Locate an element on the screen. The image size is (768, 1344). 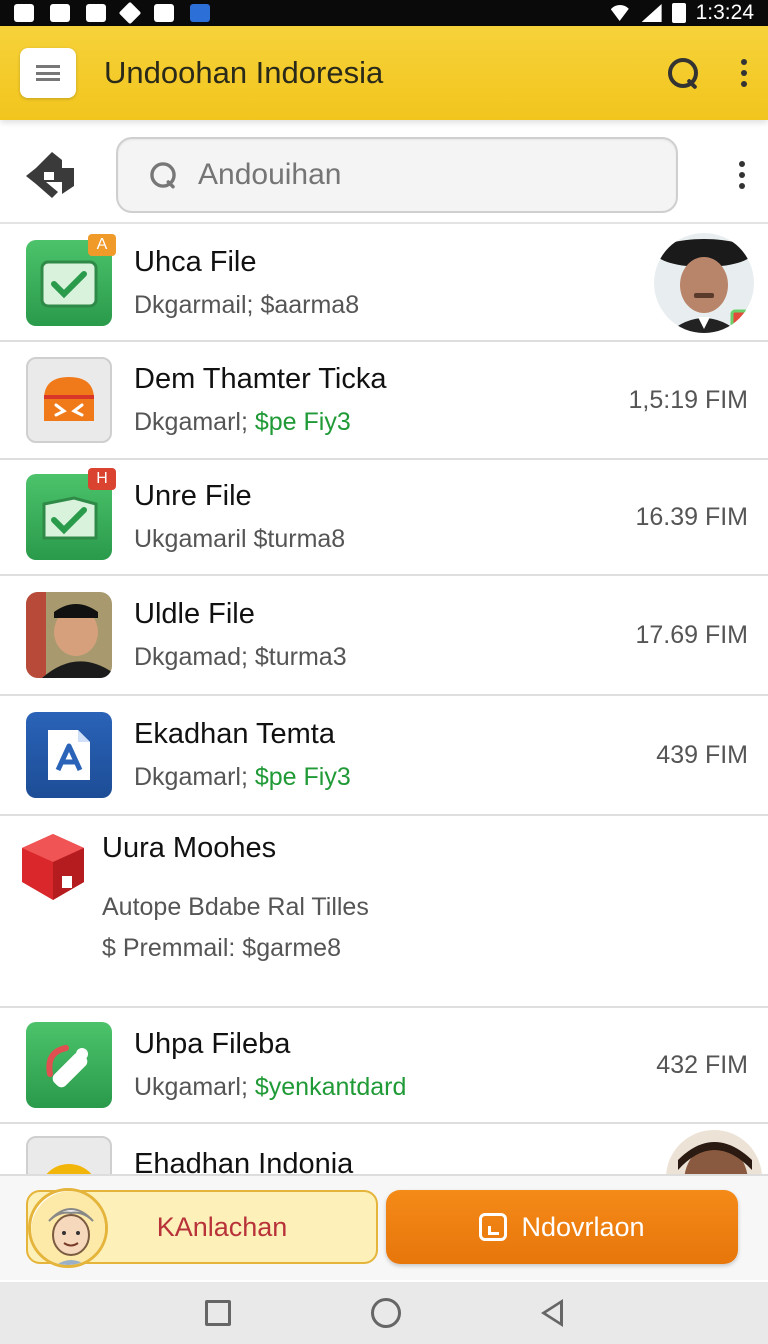
system-nav-bar is located at coordinates (384, 1313).